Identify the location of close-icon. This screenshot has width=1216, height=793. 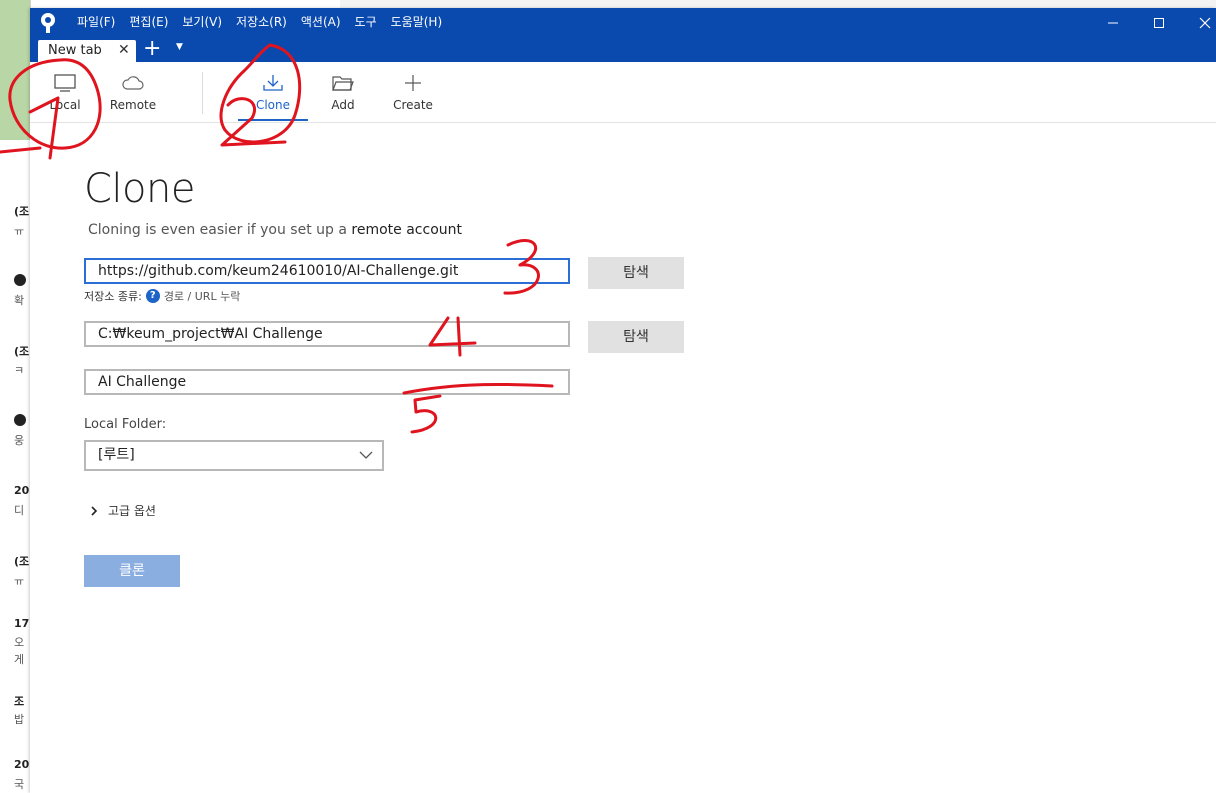
(1205, 23).